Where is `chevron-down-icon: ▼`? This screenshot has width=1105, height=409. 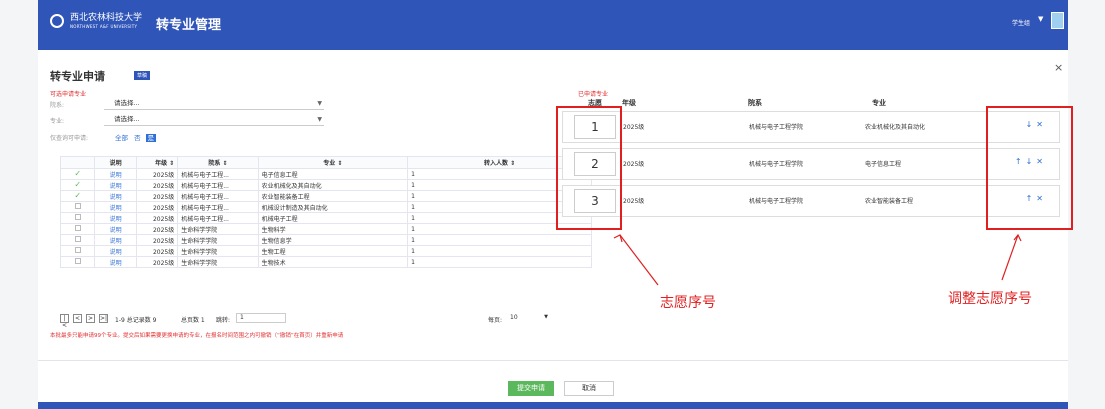 chevron-down-icon: ▼ is located at coordinates (546, 317).